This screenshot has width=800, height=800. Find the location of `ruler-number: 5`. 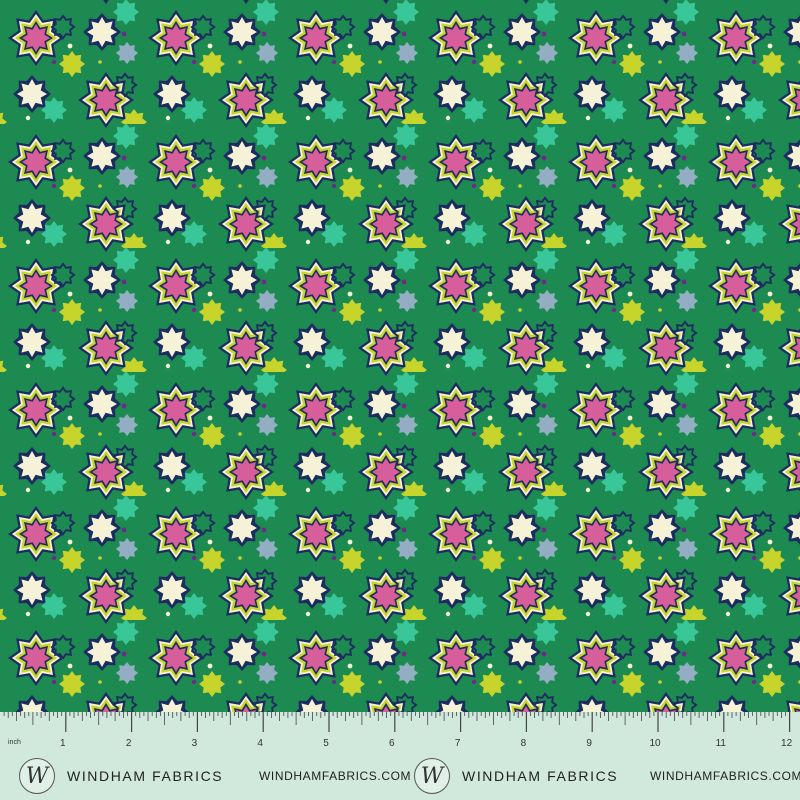

ruler-number: 5 is located at coordinates (326, 743).